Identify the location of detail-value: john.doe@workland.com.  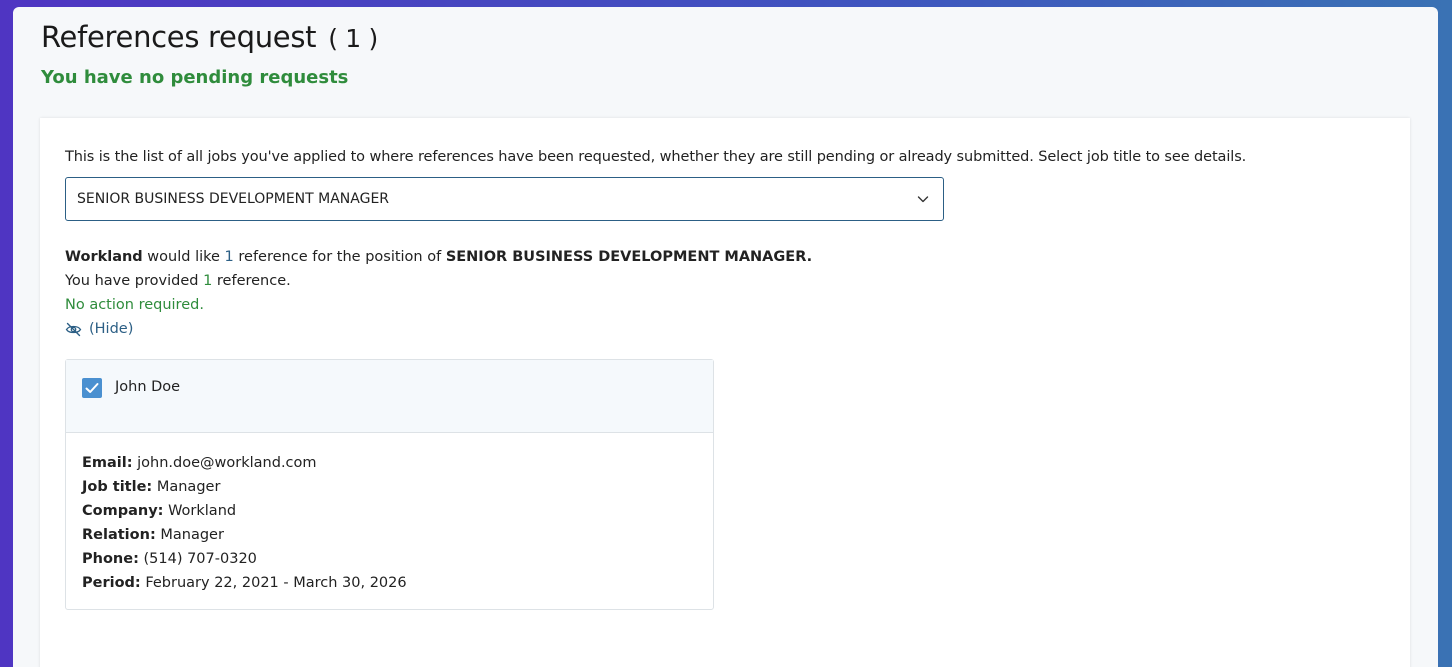
(227, 463).